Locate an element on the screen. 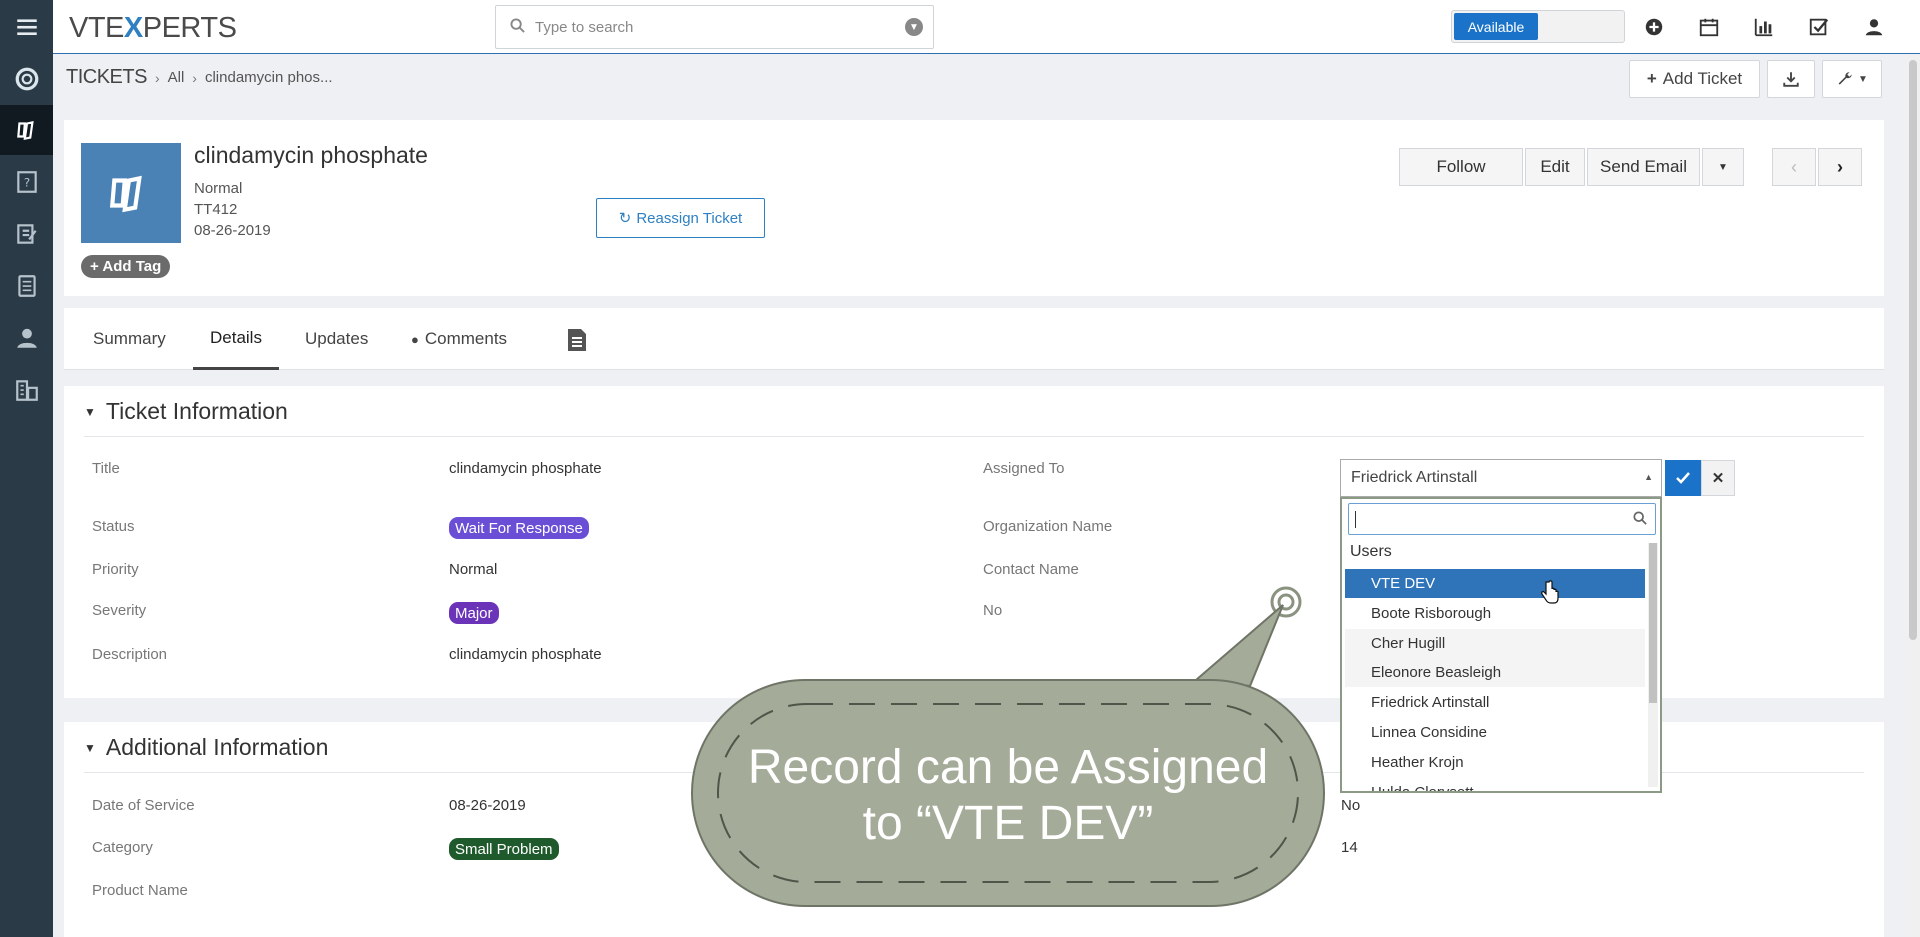  page-scrollbar-thumb is located at coordinates (1913, 350).